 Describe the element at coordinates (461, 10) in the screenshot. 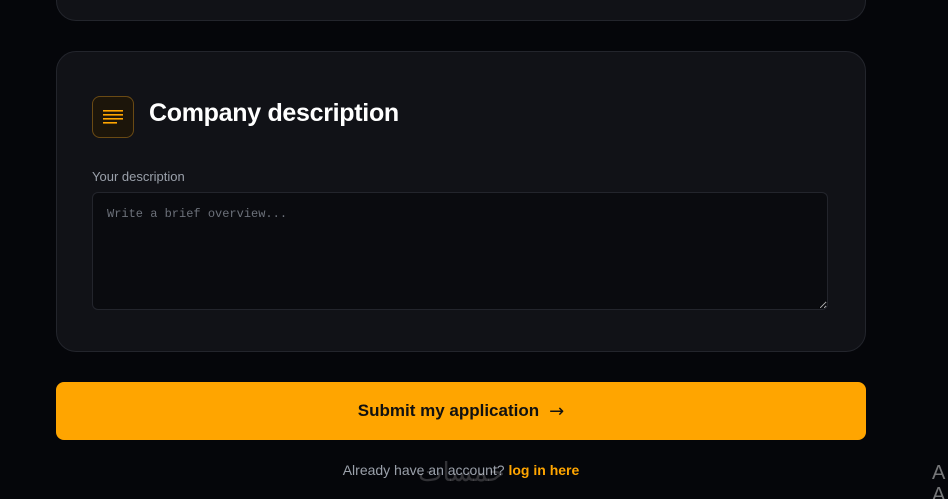

I see `previous-section-card` at that location.